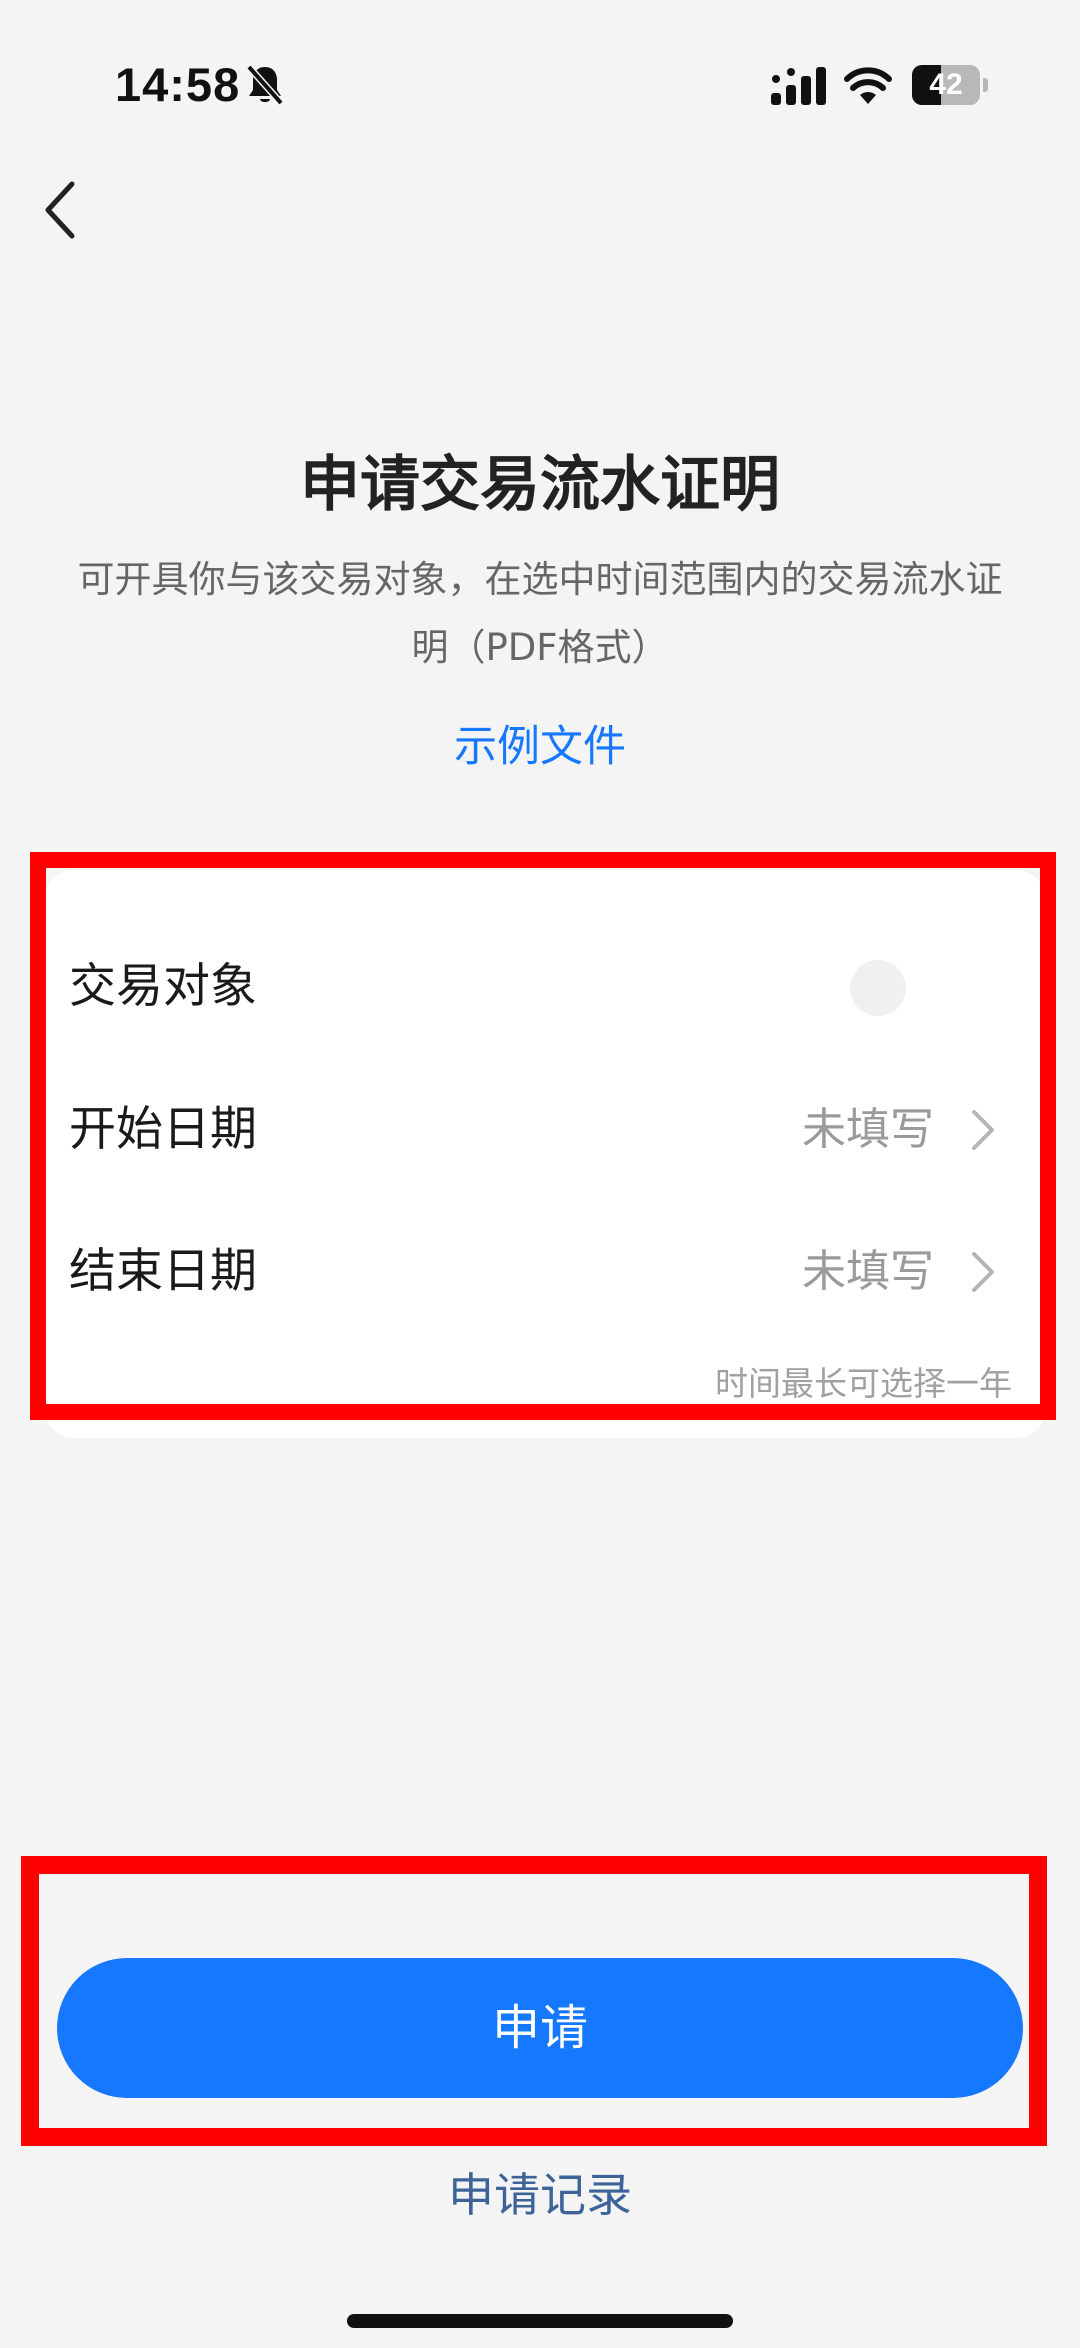 The height and width of the screenshot is (2348, 1080). I want to click on avatar, so click(878, 988).